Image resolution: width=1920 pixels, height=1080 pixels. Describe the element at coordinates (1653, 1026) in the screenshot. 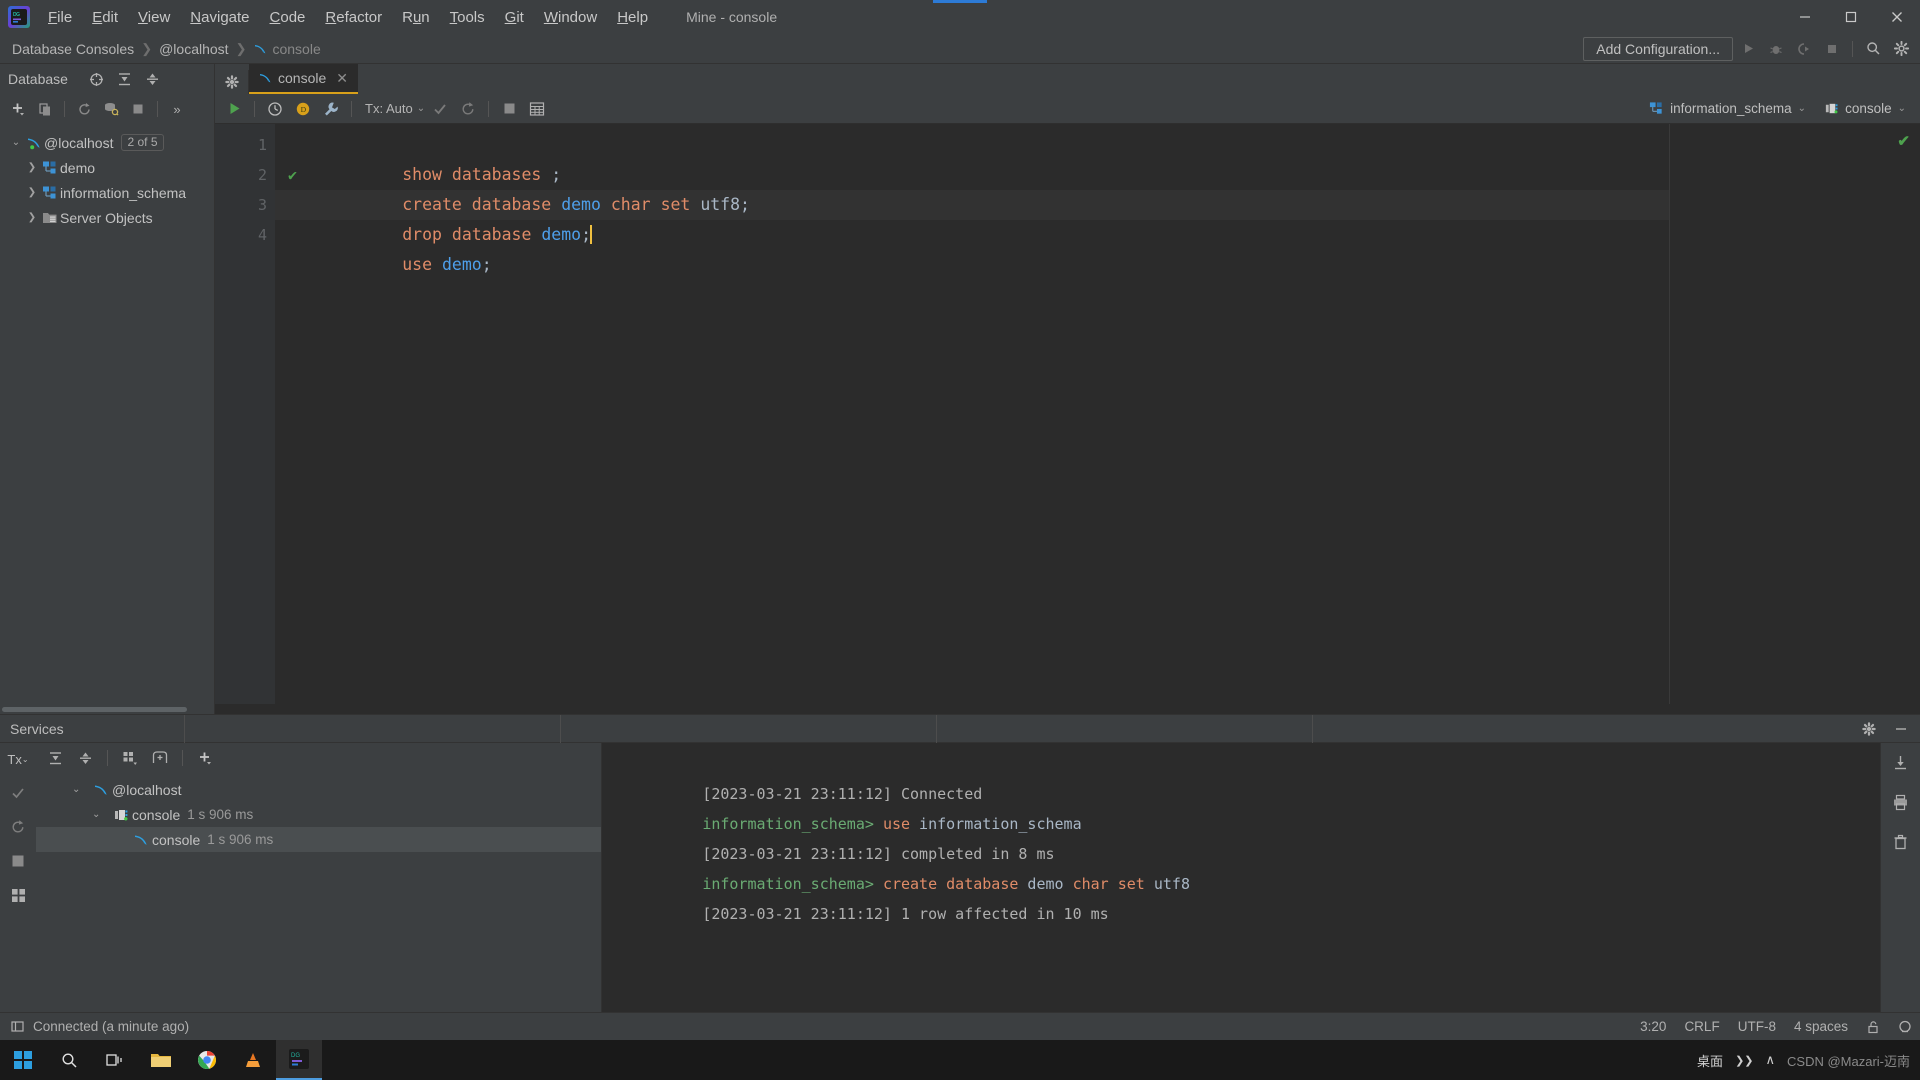

I see `caret-position: 3:20` at that location.